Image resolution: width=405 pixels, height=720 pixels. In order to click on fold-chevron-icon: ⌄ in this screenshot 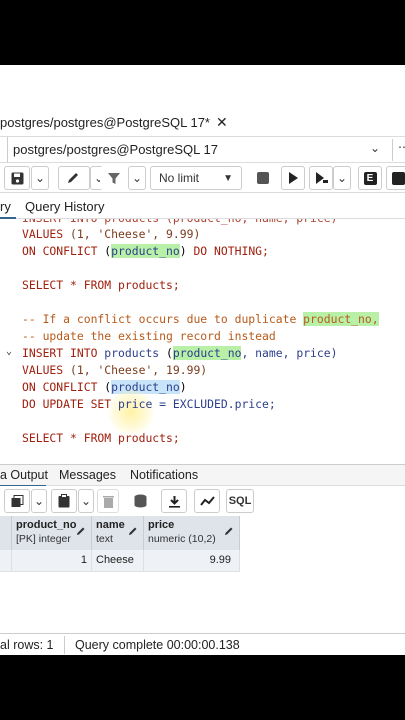, I will do `click(9, 351)`.